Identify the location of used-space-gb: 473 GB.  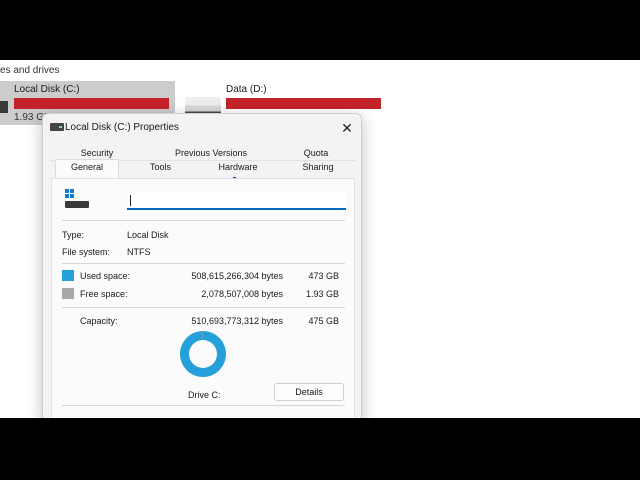
(323, 276).